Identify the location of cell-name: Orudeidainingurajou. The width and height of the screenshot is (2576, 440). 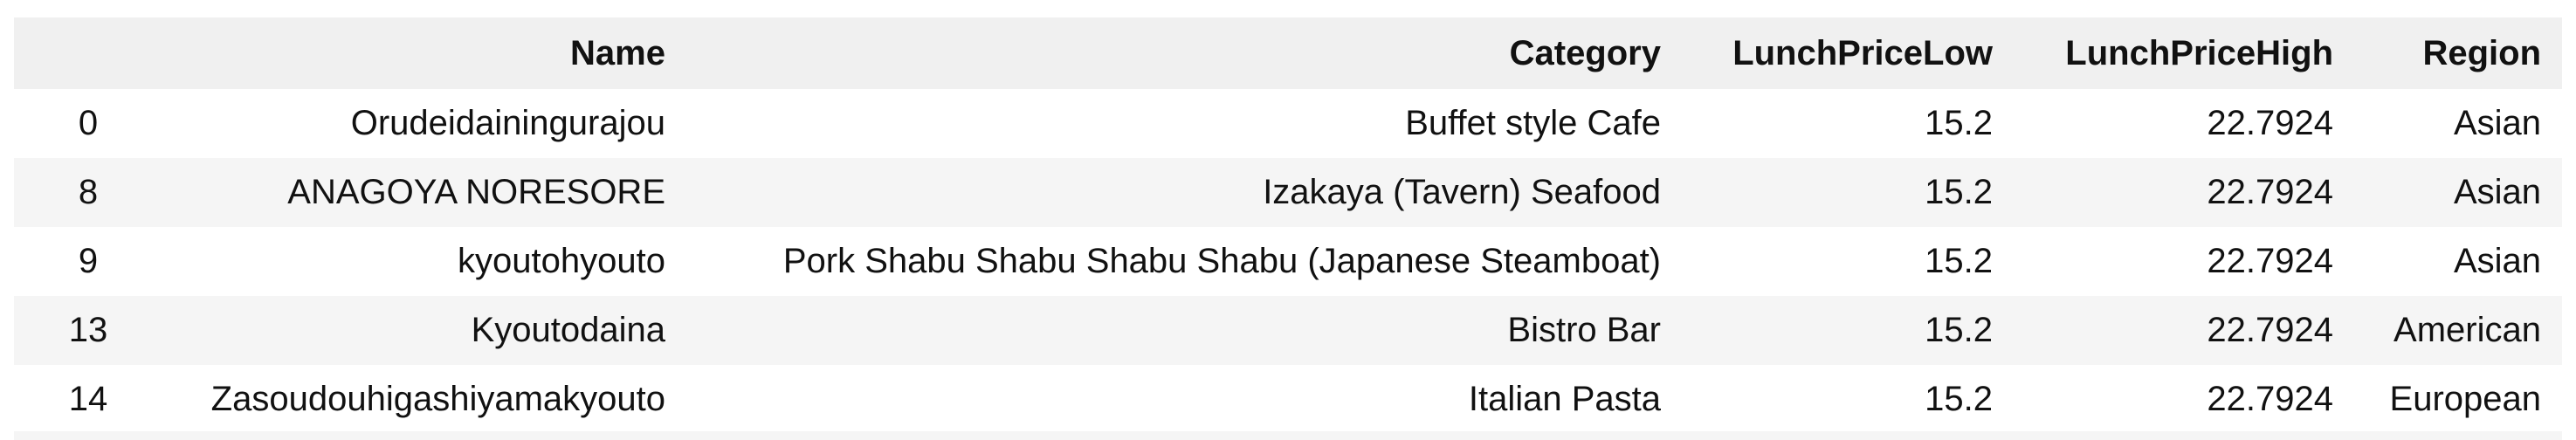
(507, 123).